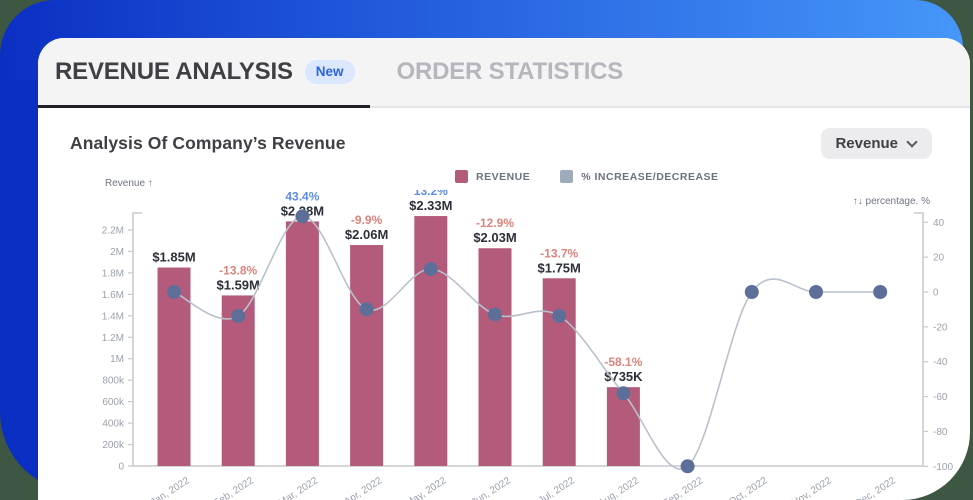  I want to click on tab-order-statistics: ORDER STATISTICS, so click(510, 72).